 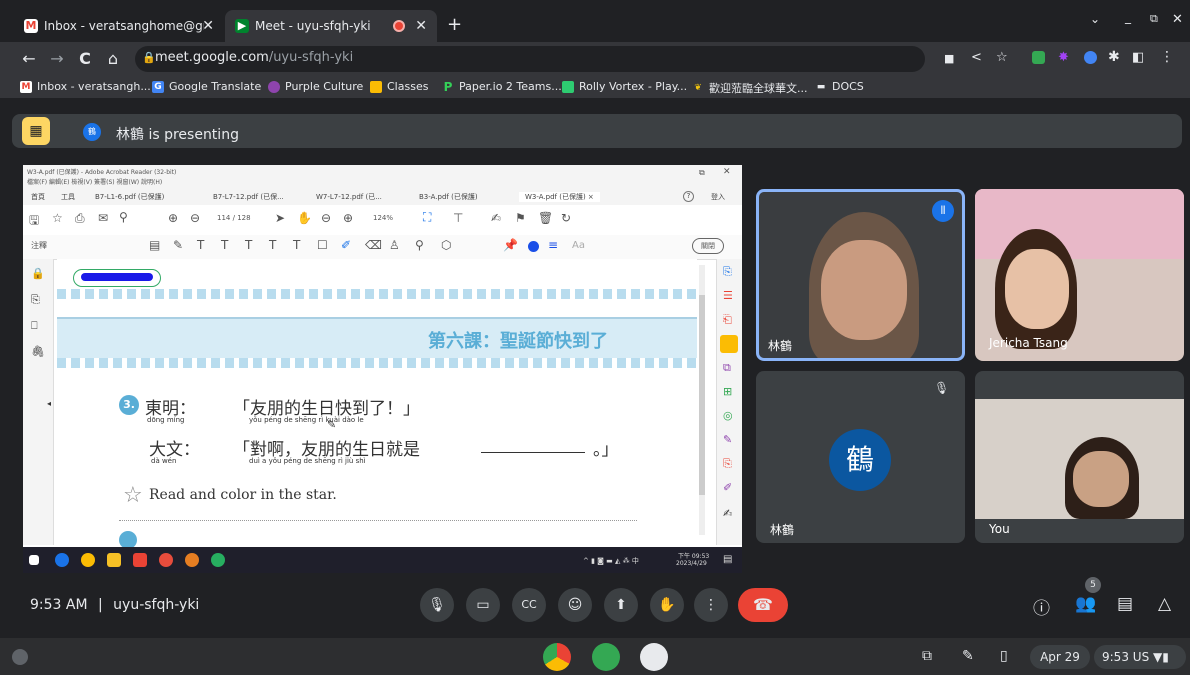 What do you see at coordinates (164, 461) in the screenshot?
I see `pinyin: dà wén` at bounding box center [164, 461].